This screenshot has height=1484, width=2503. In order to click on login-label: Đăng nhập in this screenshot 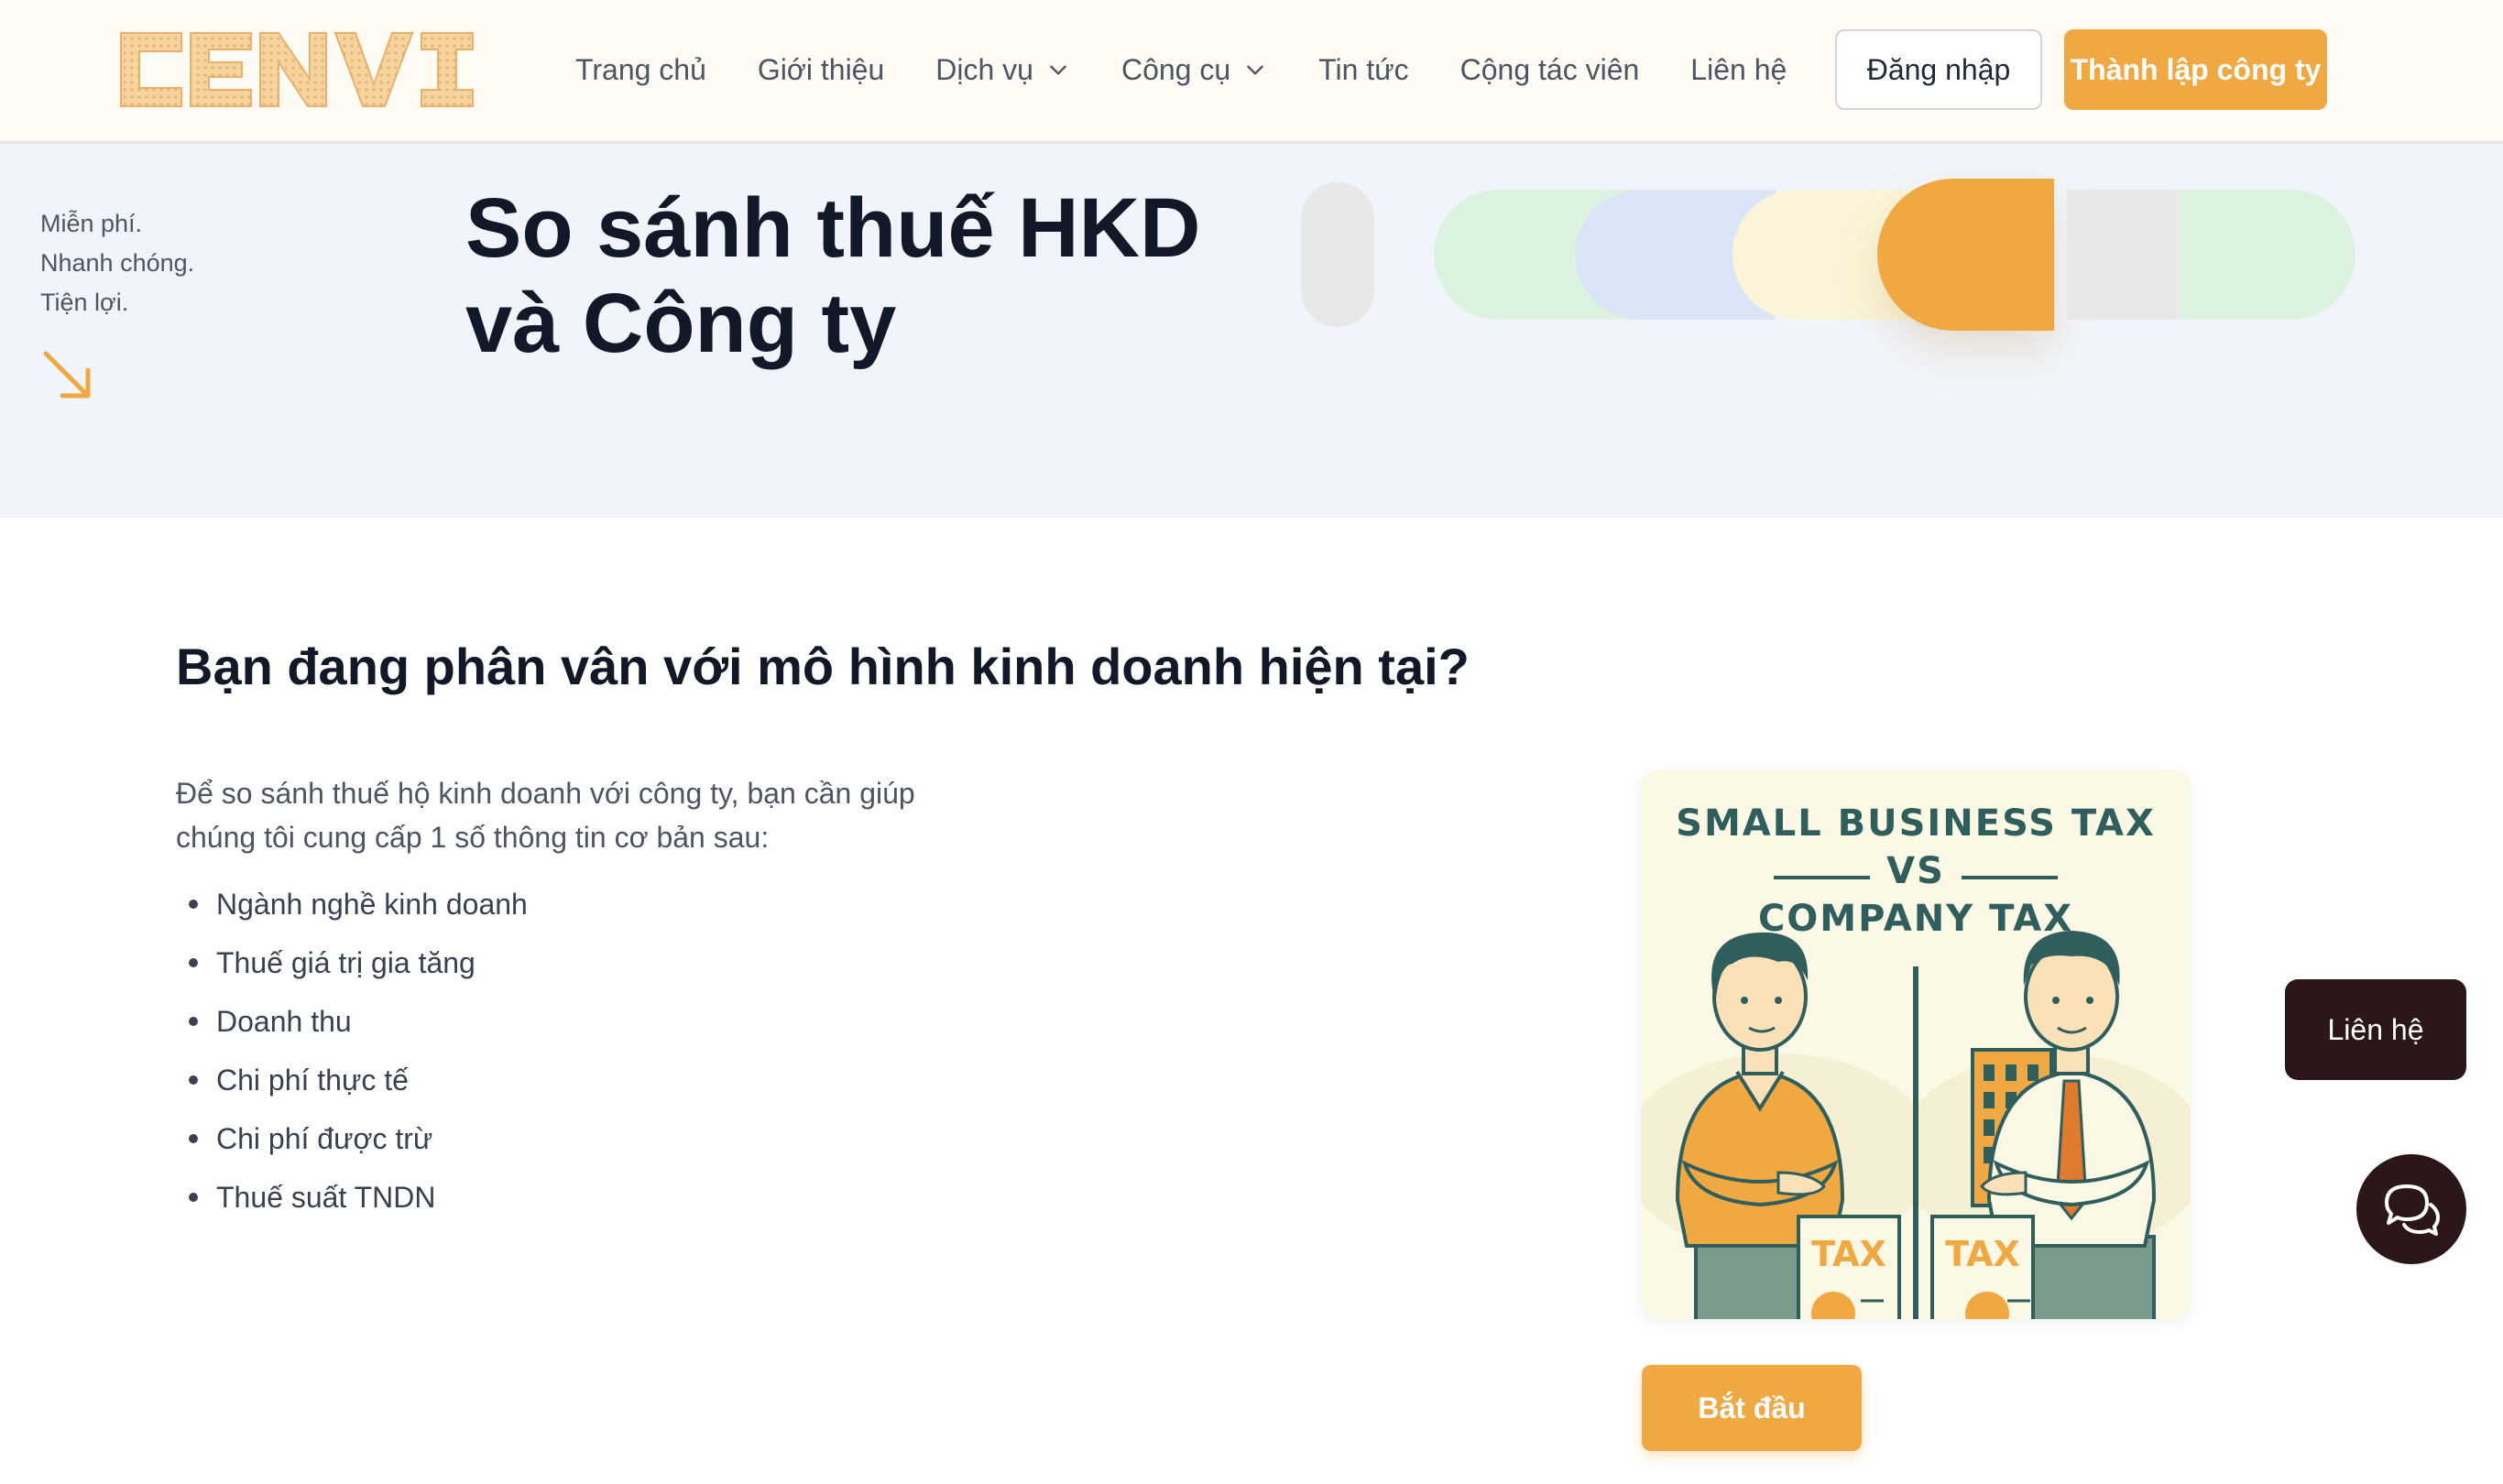, I will do `click(1938, 69)`.